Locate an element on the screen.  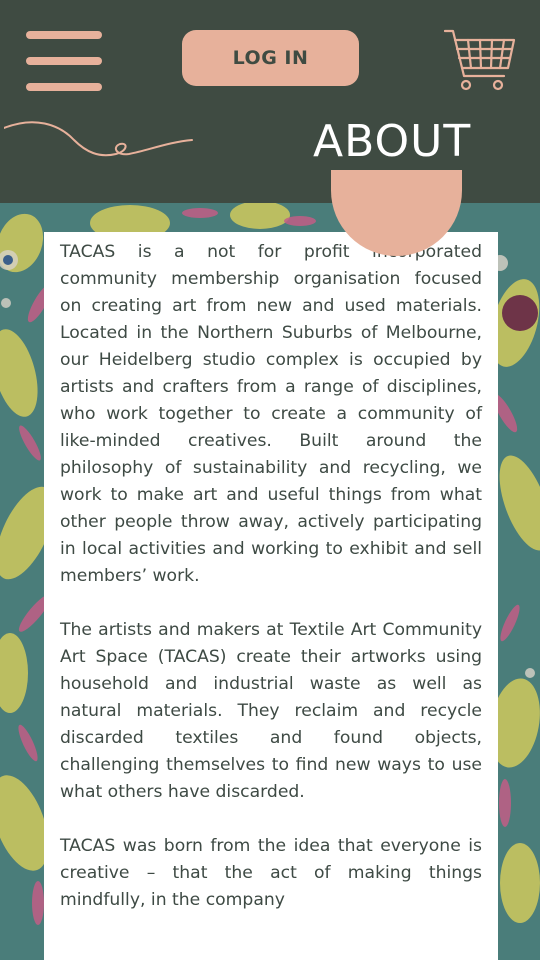
decorative-squiggle is located at coordinates (98, 139).